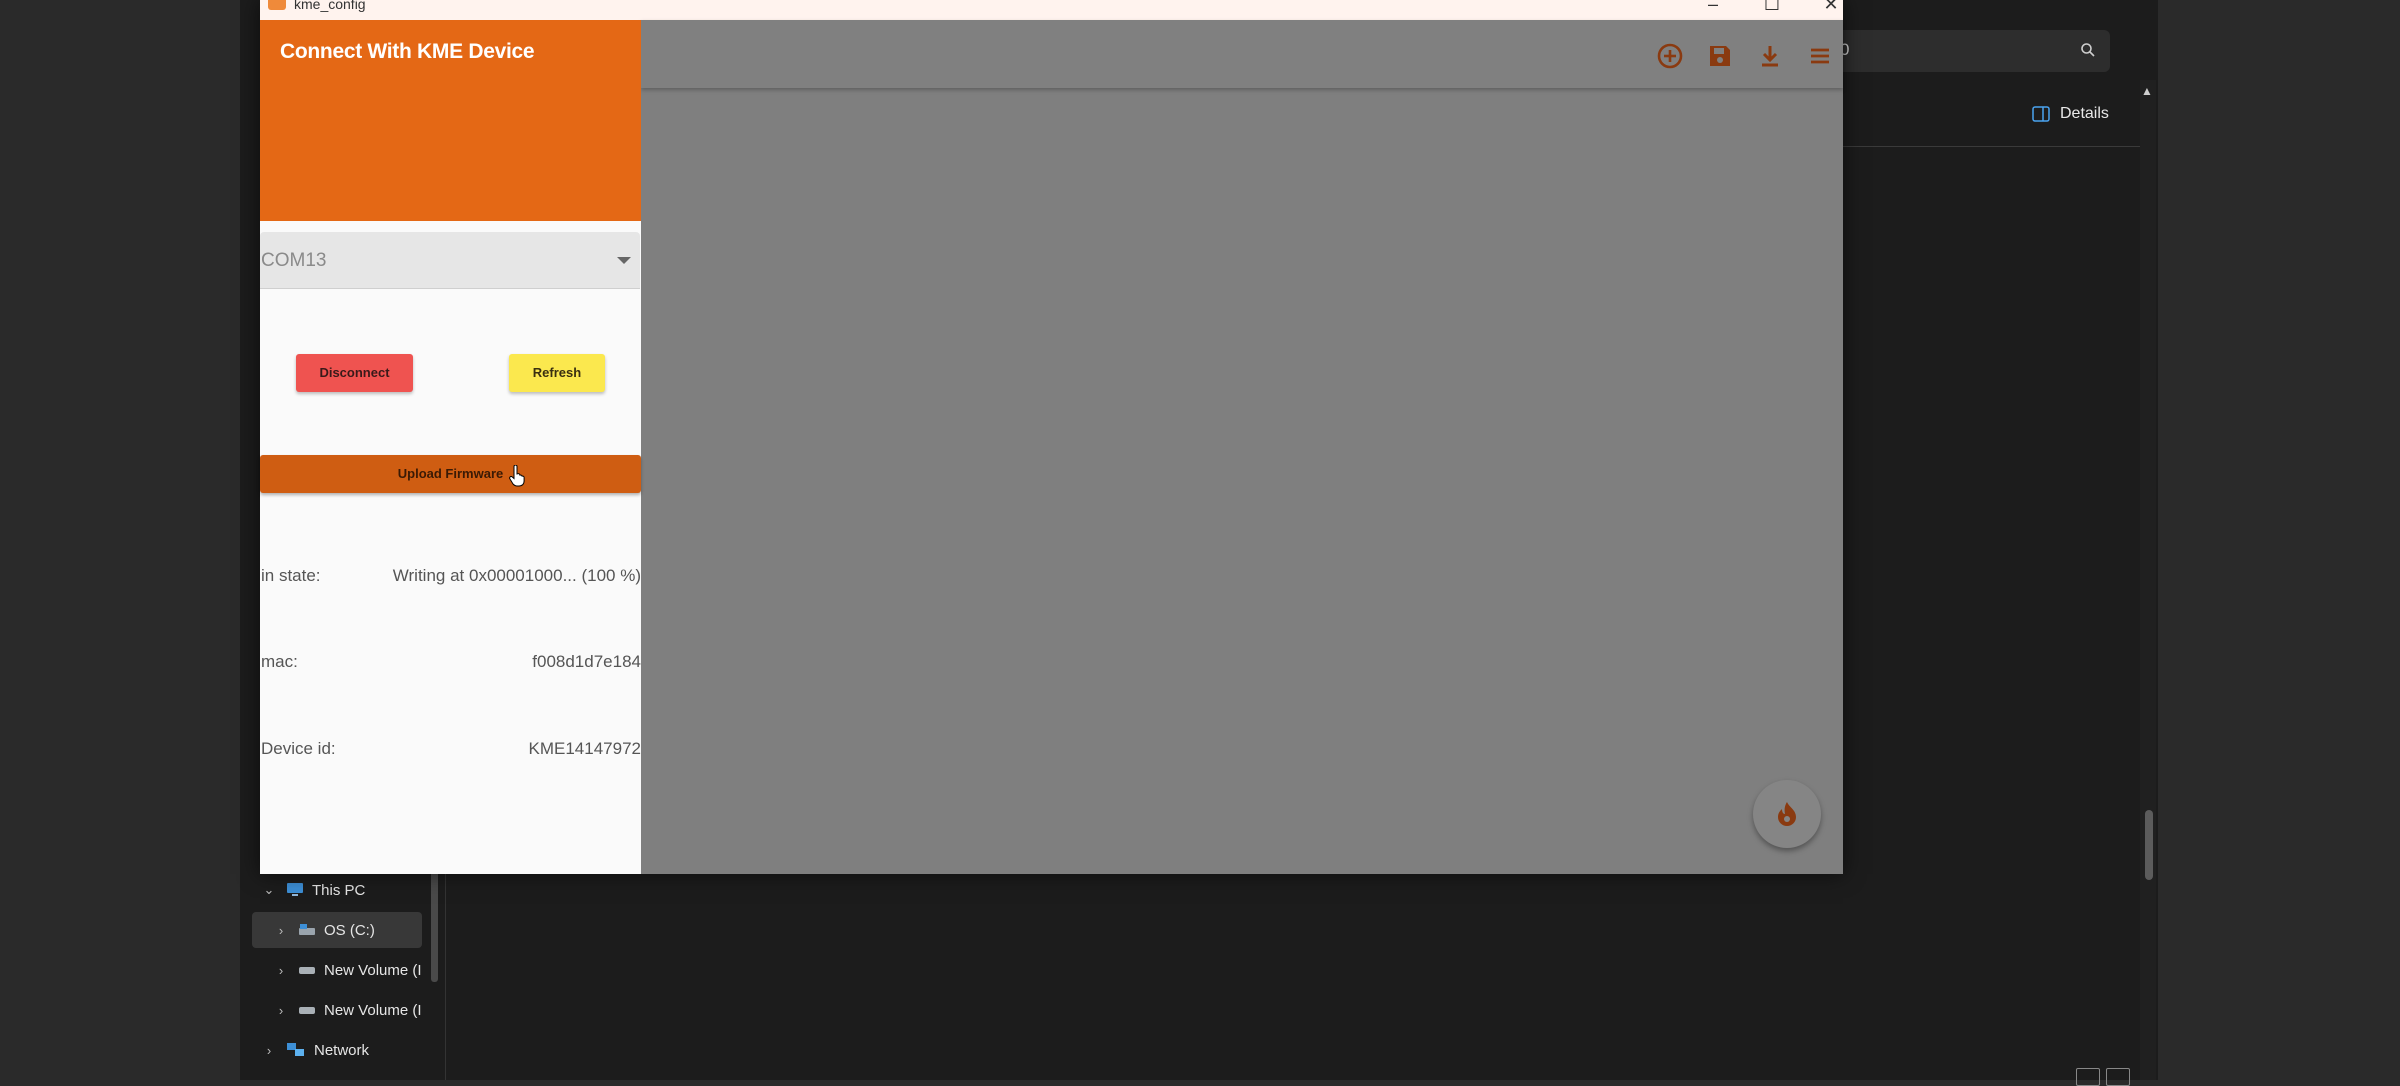  Describe the element at coordinates (1670, 56) in the screenshot. I see `add-circle-icon` at that location.